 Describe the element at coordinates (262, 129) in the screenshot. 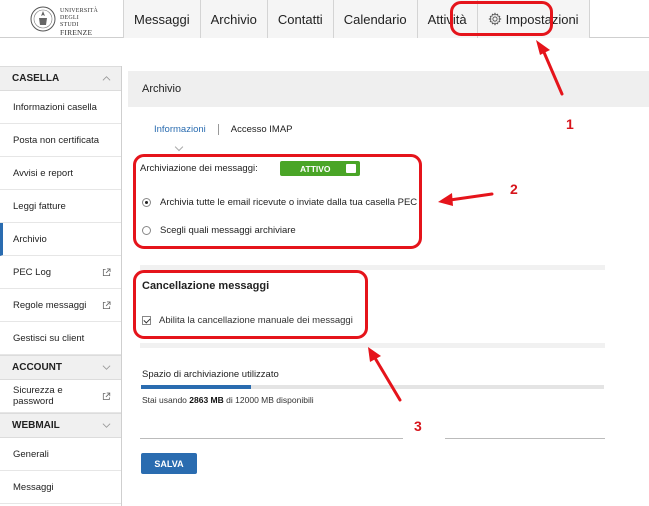

I see `tab-accesso-imap: Accesso IMAP` at that location.